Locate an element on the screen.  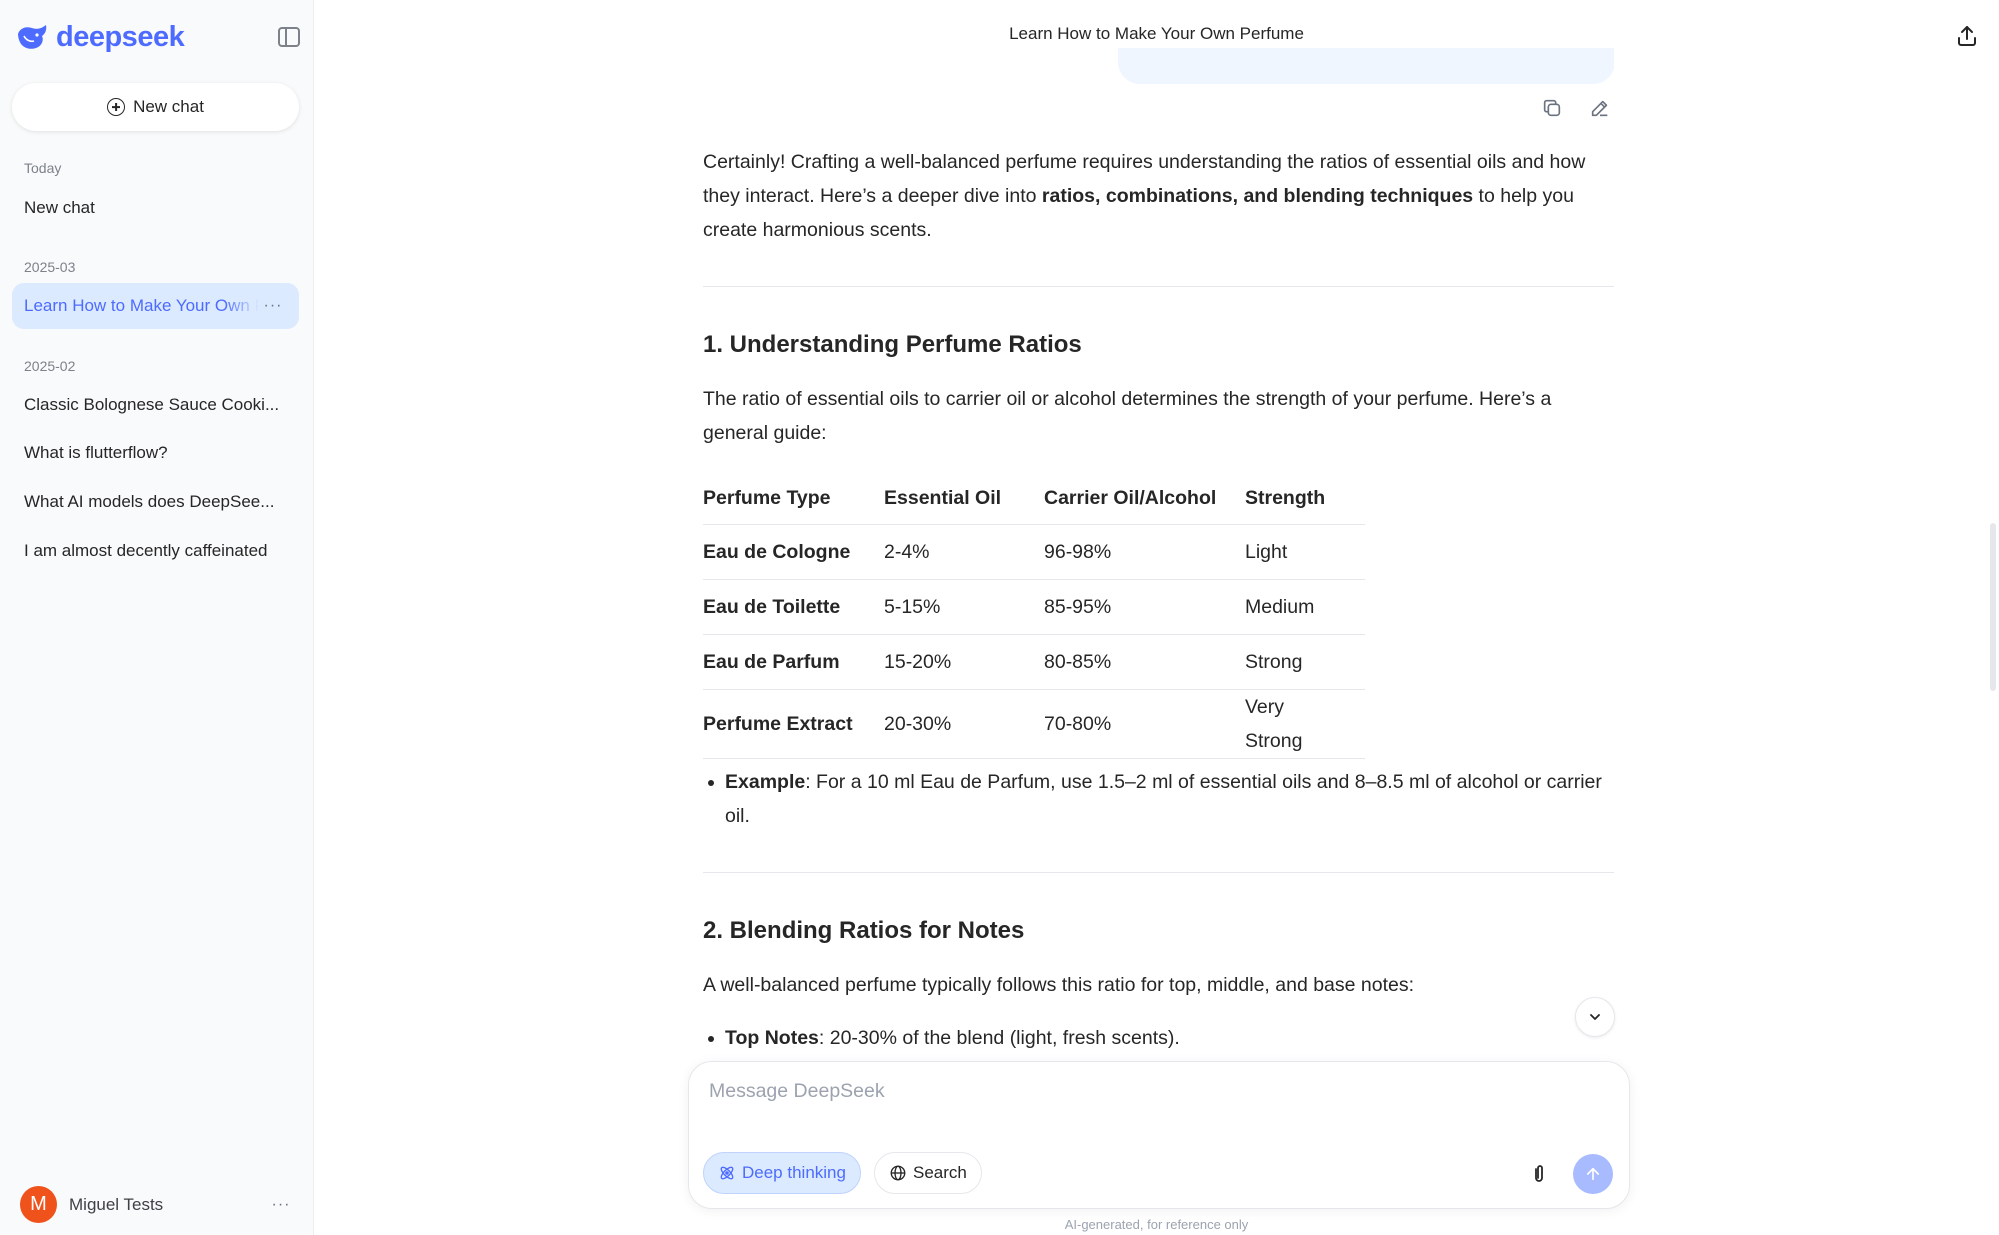
avatar: M is located at coordinates (38, 1204).